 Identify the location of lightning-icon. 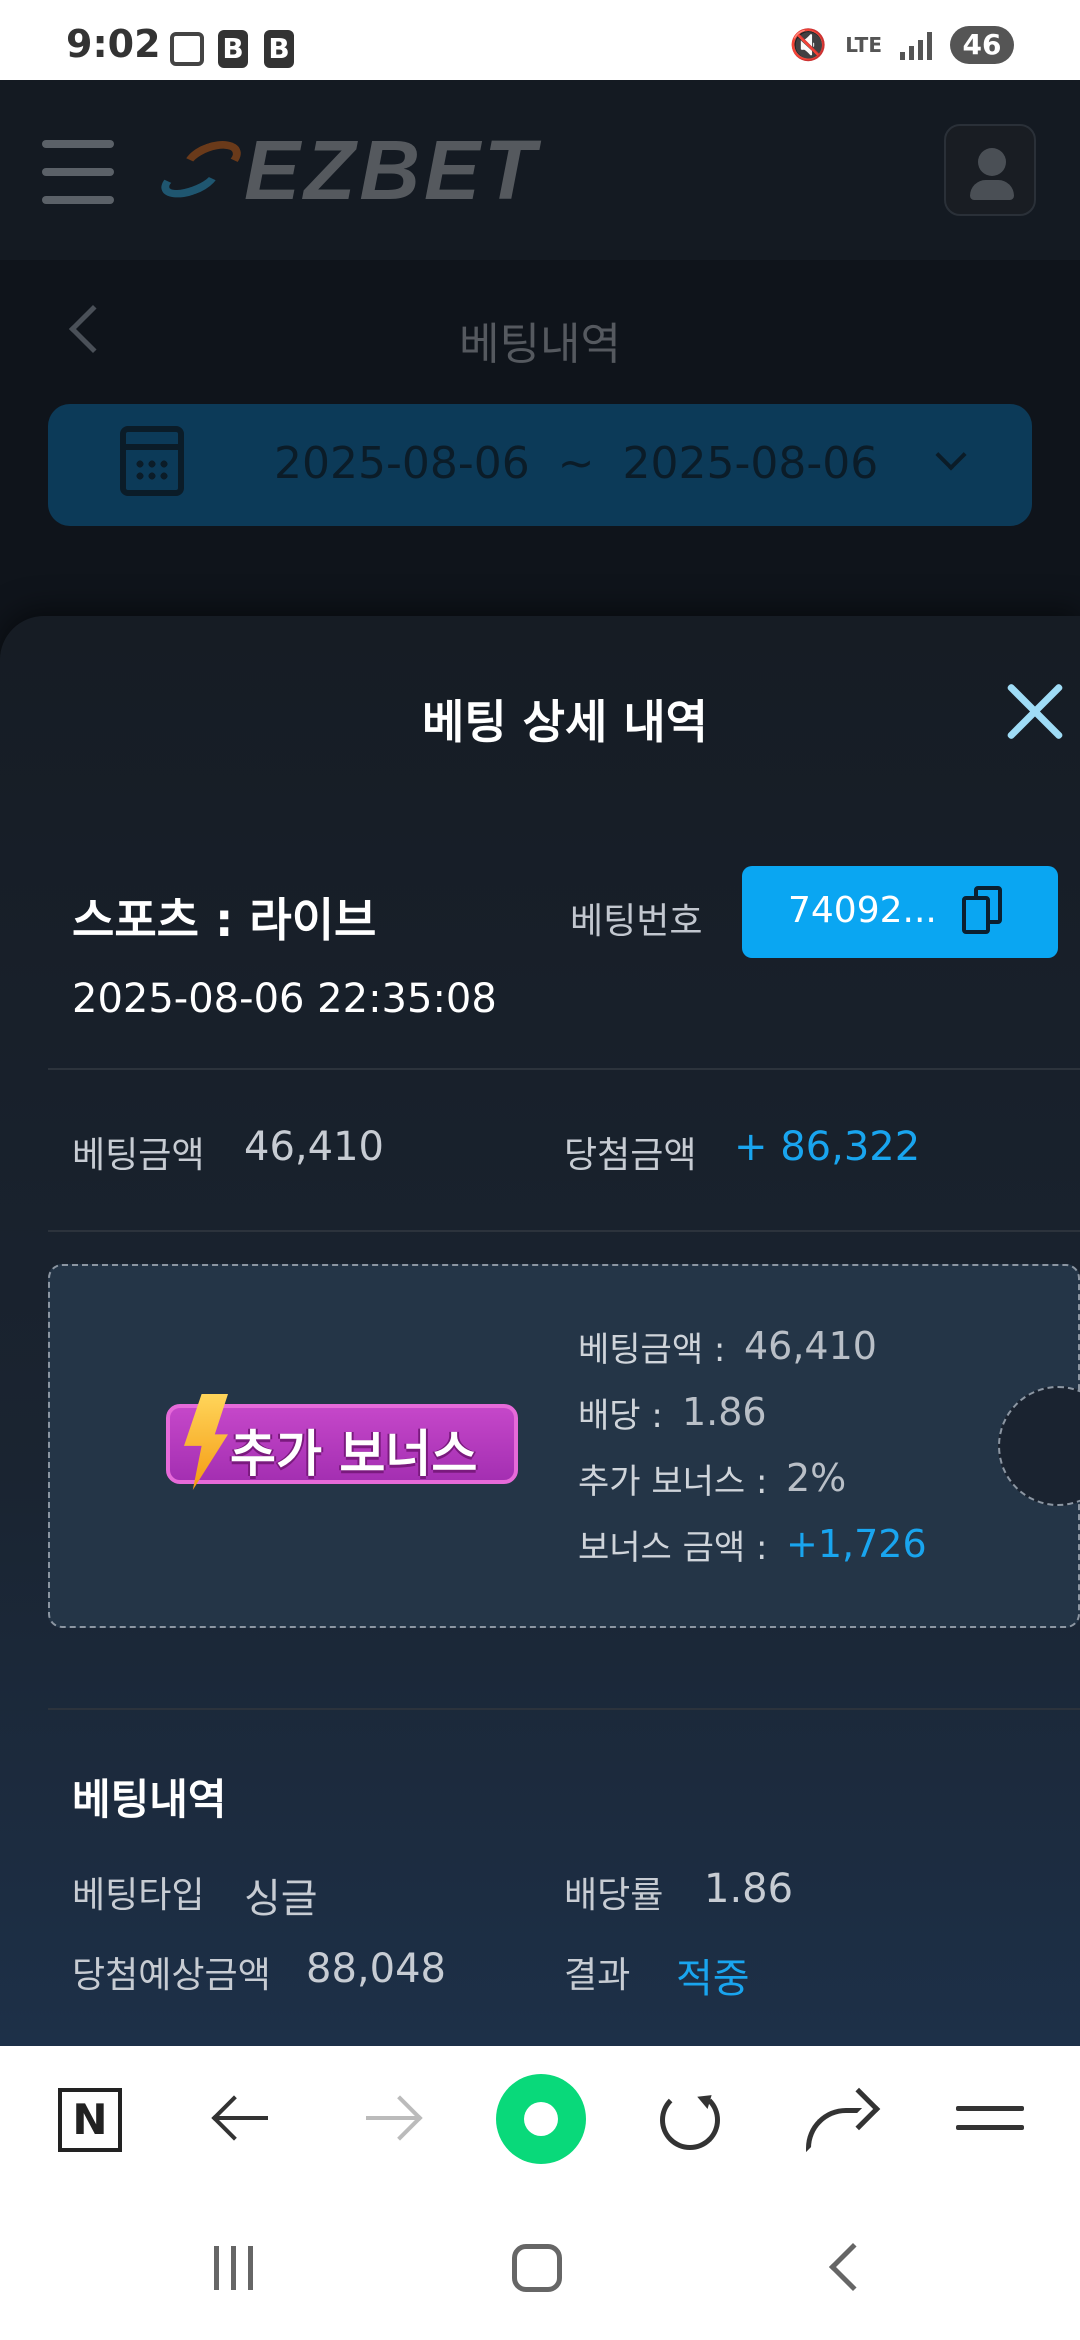
(206, 1442).